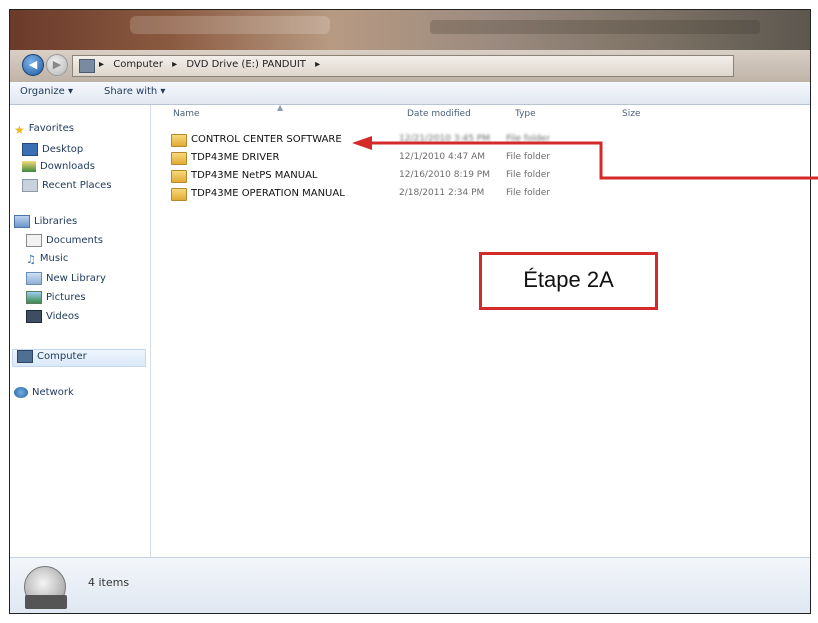  Describe the element at coordinates (362, 143) in the screenshot. I see `annotation-arrowhead-icon` at that location.